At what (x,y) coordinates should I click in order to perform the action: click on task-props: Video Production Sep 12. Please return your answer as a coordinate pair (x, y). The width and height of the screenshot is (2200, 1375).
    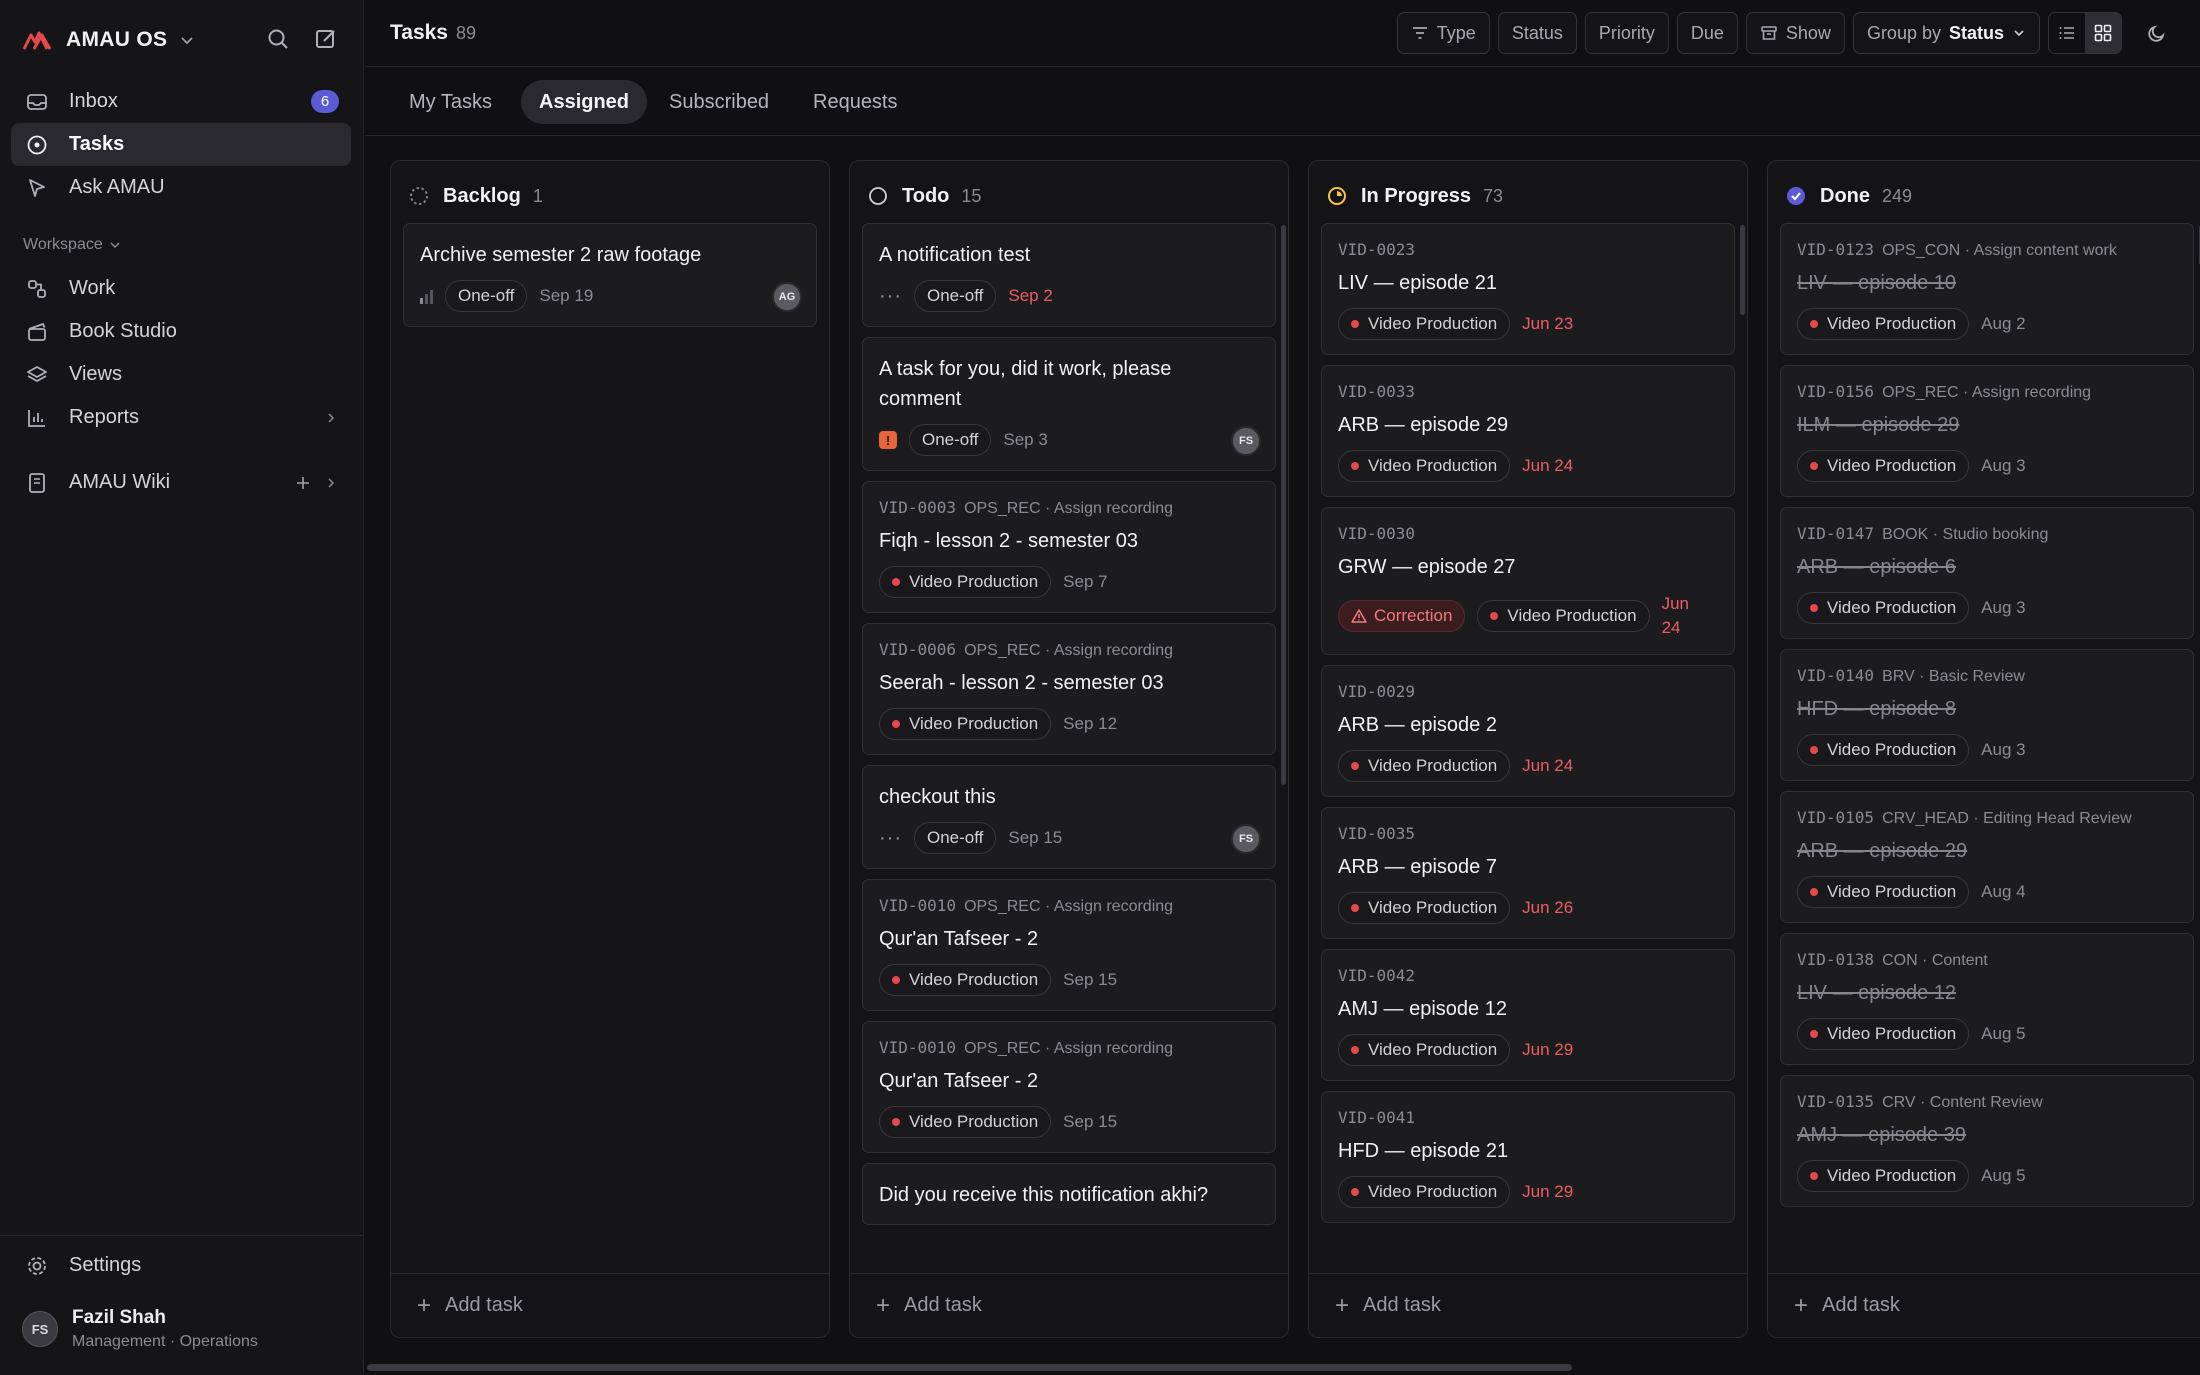
    Looking at the image, I should click on (1069, 724).